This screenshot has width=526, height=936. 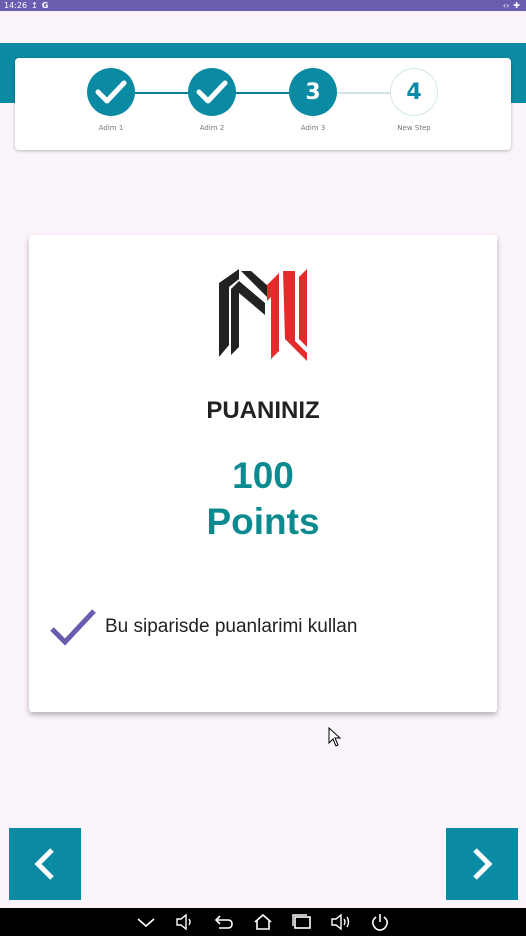 What do you see at coordinates (146, 922) in the screenshot?
I see `collapse-icon` at bounding box center [146, 922].